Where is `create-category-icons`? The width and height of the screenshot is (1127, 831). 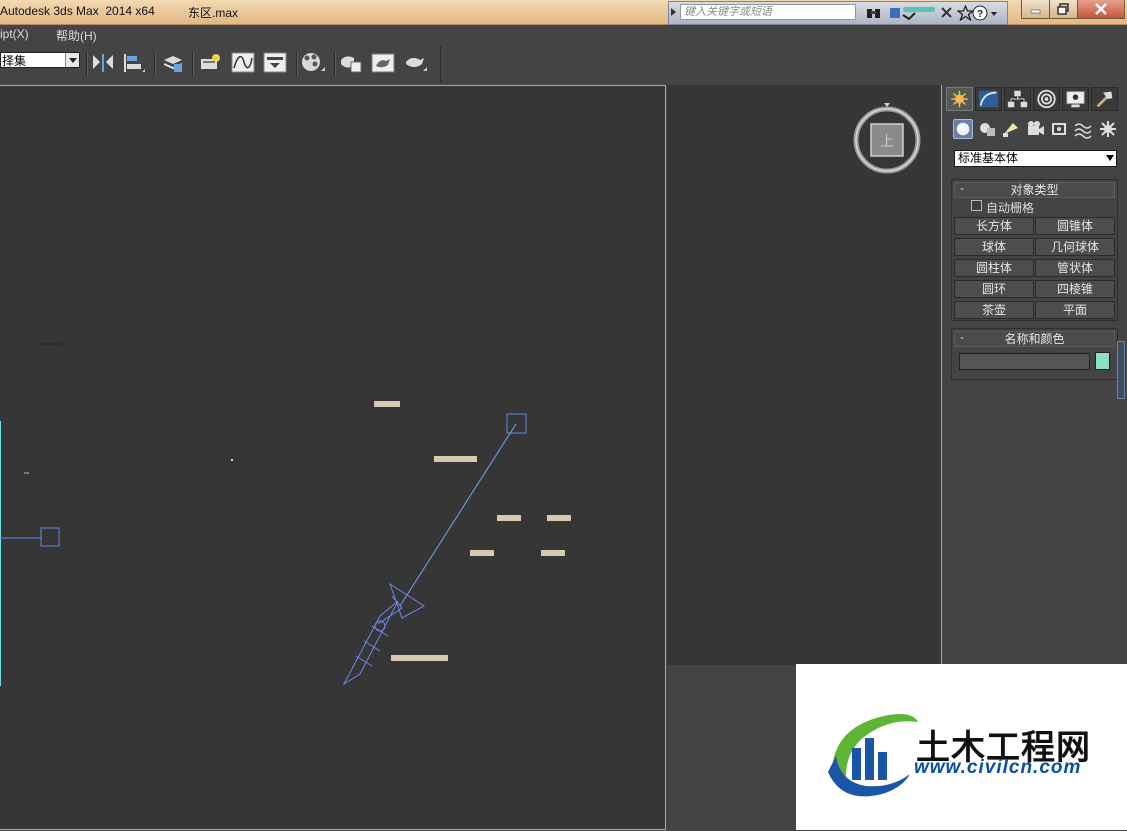 create-category-icons is located at coordinates (1038, 130).